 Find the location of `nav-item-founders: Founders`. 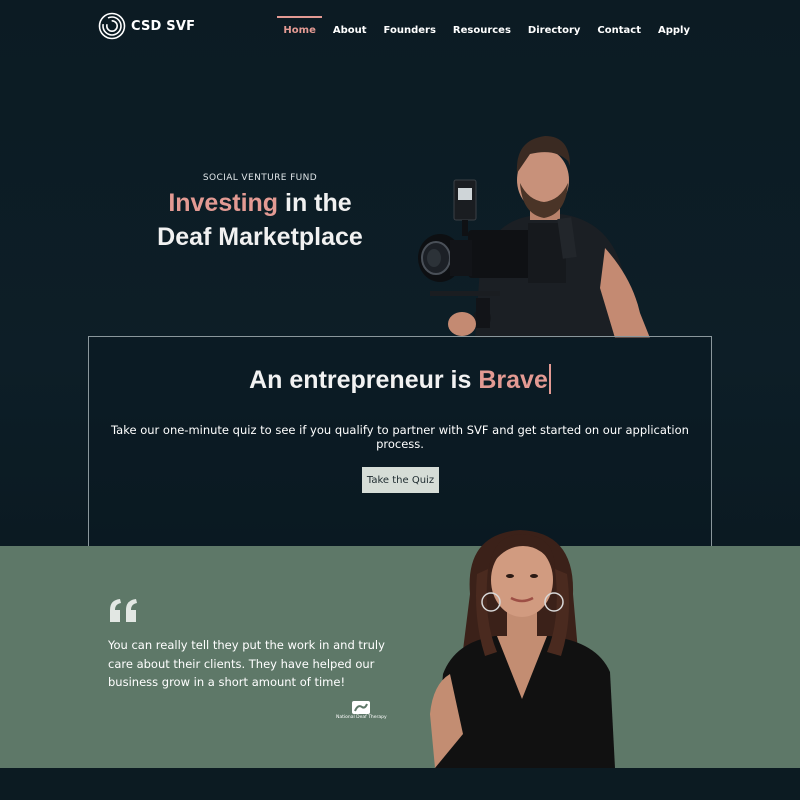

nav-item-founders: Founders is located at coordinates (410, 26).